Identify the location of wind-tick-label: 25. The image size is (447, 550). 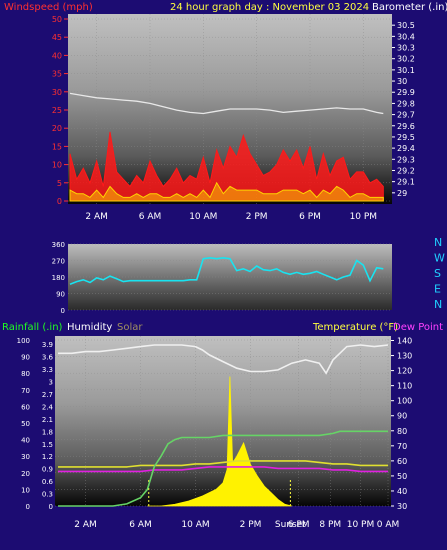
(57, 110).